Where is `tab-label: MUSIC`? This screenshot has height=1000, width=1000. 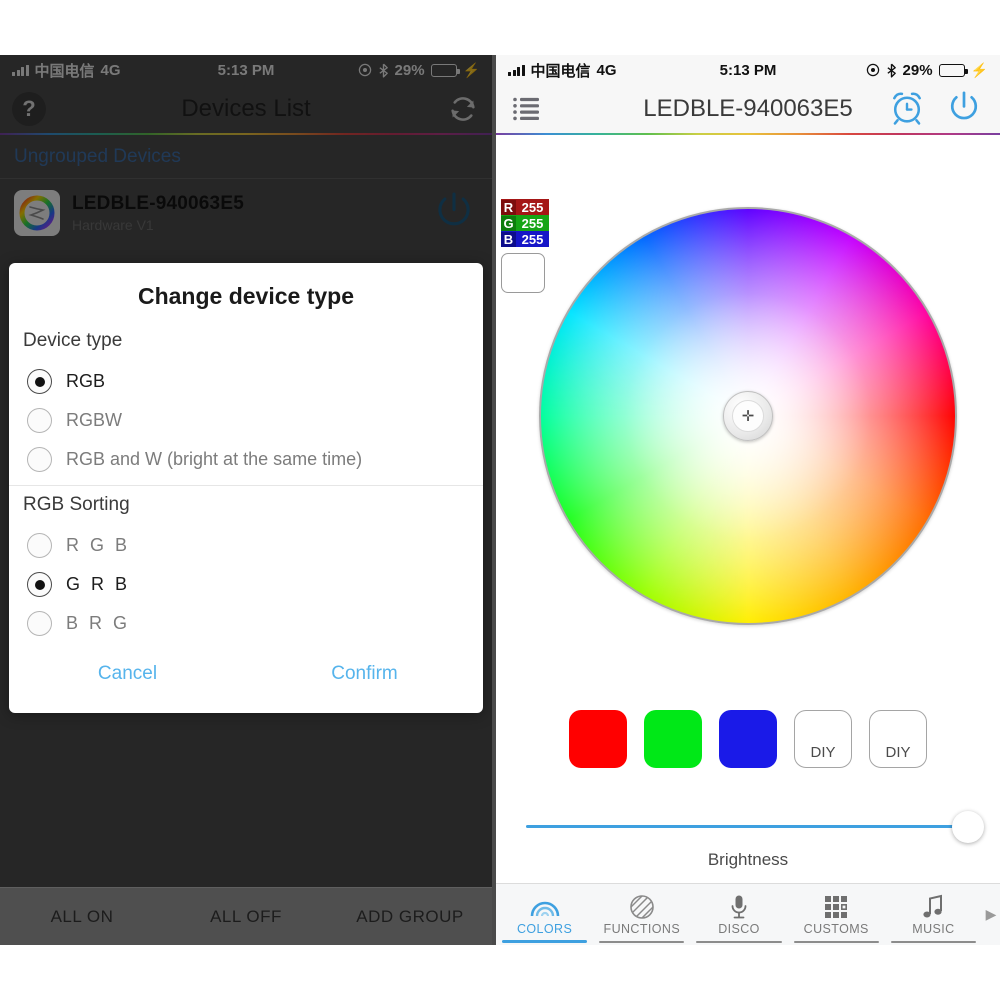 tab-label: MUSIC is located at coordinates (933, 929).